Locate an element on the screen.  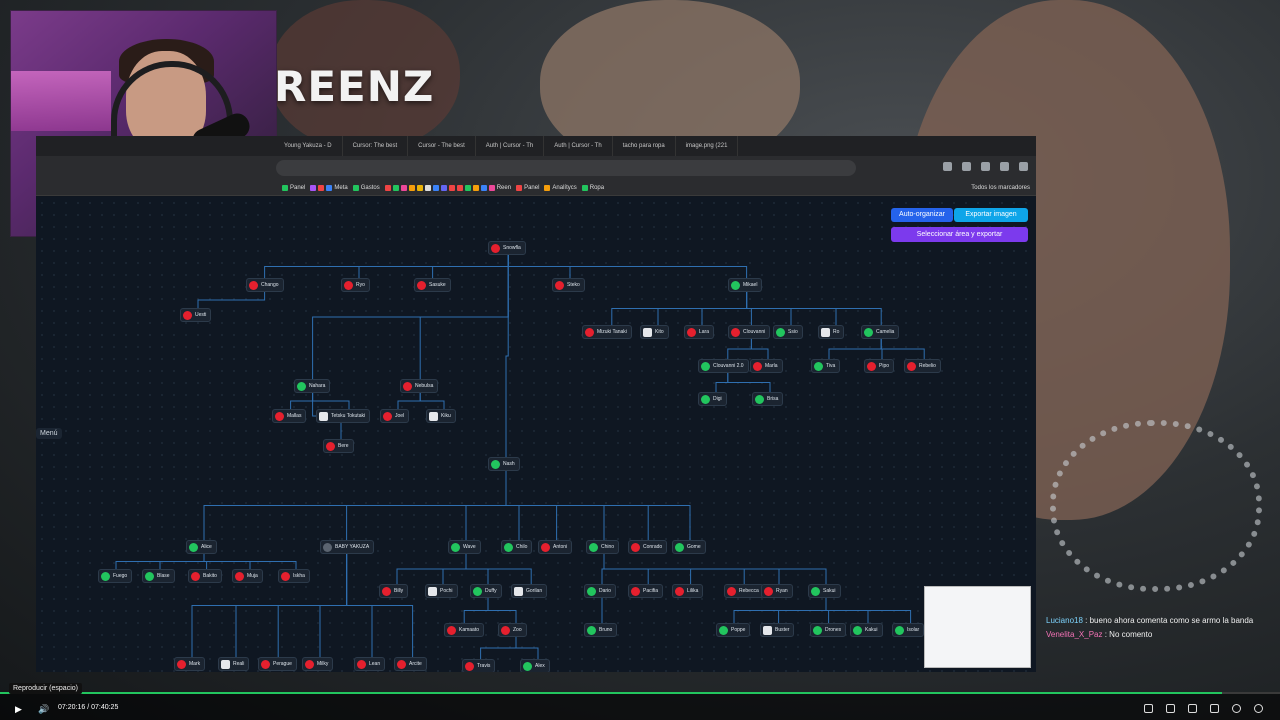
tree-node: Buster is located at coordinates (777, 630).